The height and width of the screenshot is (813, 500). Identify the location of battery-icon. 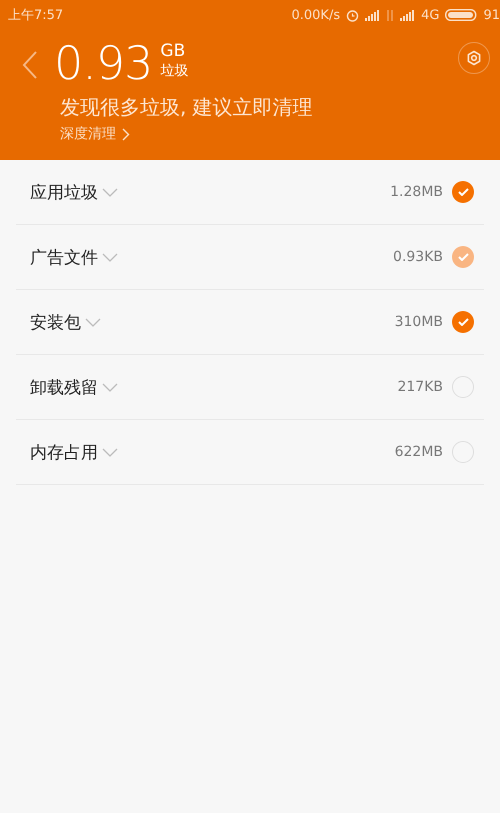
(461, 15).